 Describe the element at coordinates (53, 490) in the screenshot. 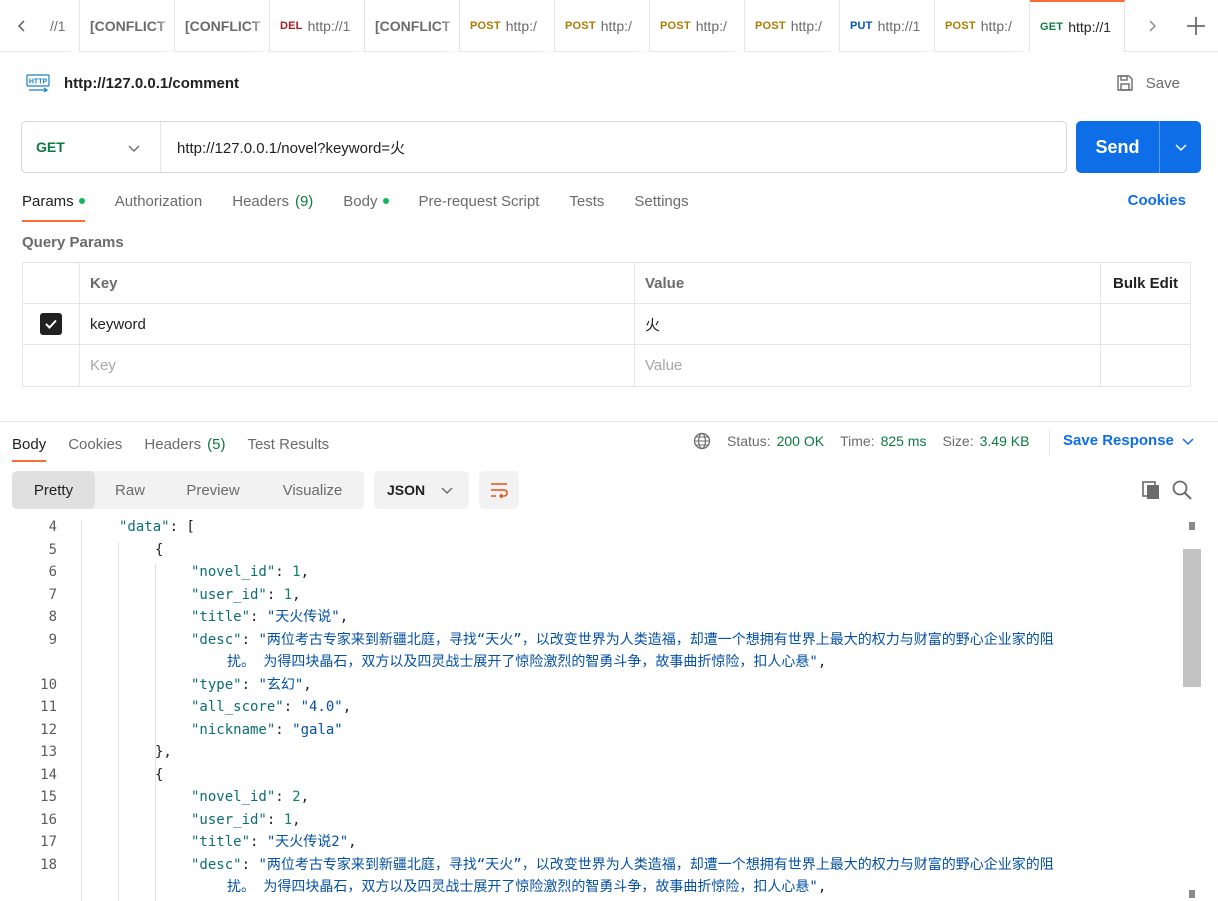

I see `format-pretty: Pretty` at that location.